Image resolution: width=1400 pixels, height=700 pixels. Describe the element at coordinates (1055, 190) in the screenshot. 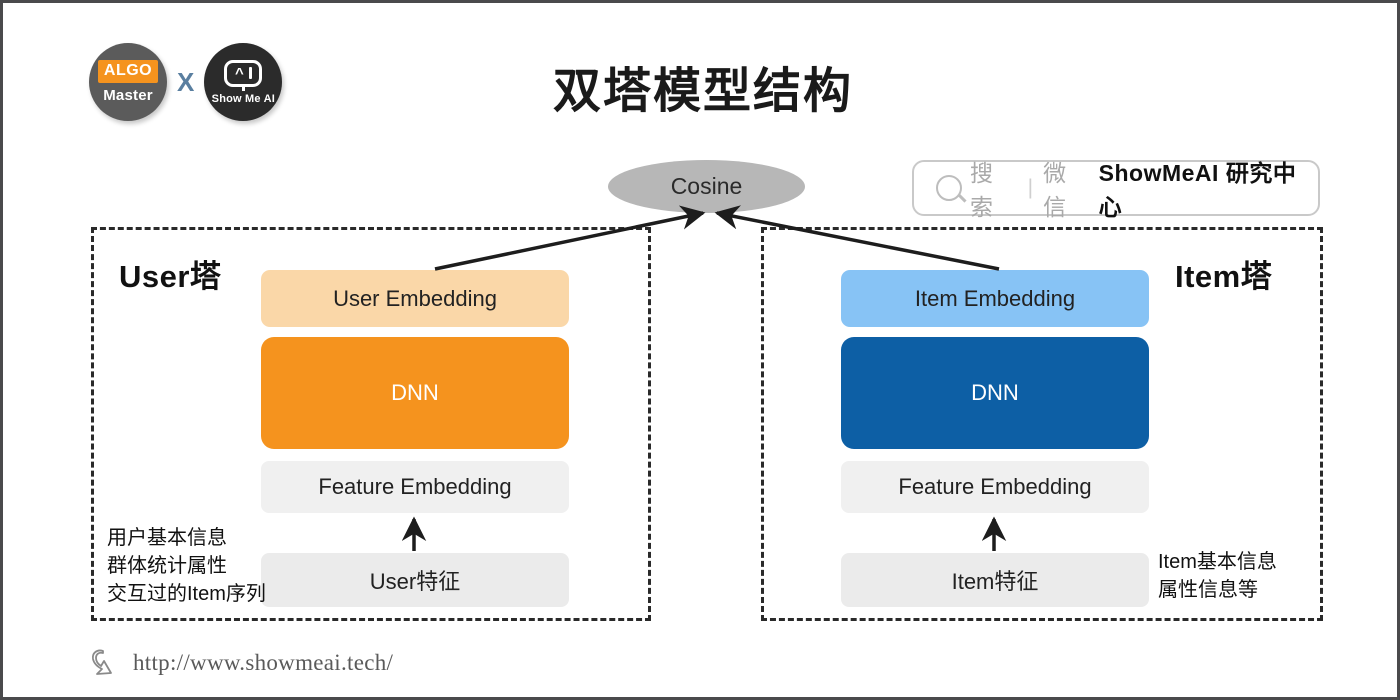

I see `search-channel: 微信` at that location.